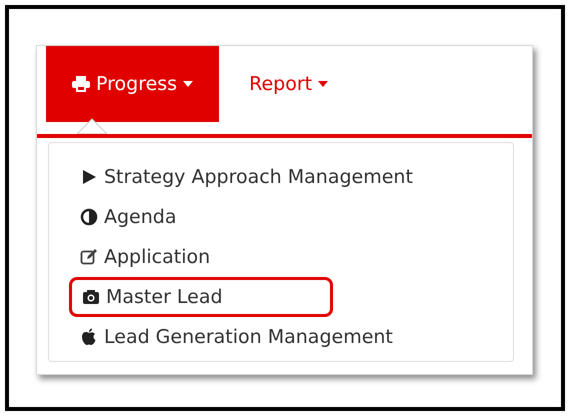 This screenshot has height=416, width=571. Describe the element at coordinates (92, 126) in the screenshot. I see `dropdown-pointer-icon` at that location.